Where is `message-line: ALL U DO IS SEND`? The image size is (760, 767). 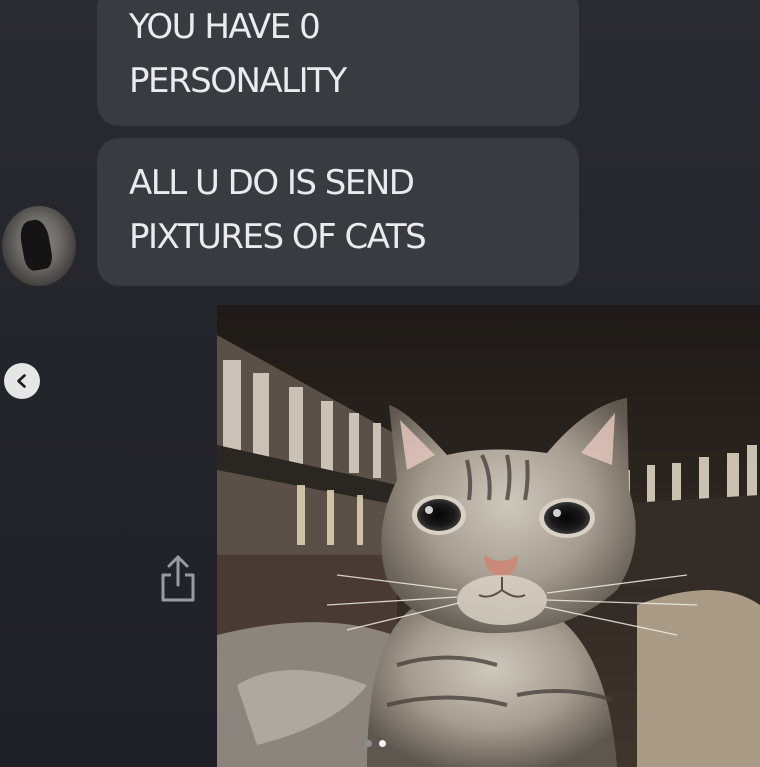 message-line: ALL U DO IS SEND is located at coordinates (272, 183).